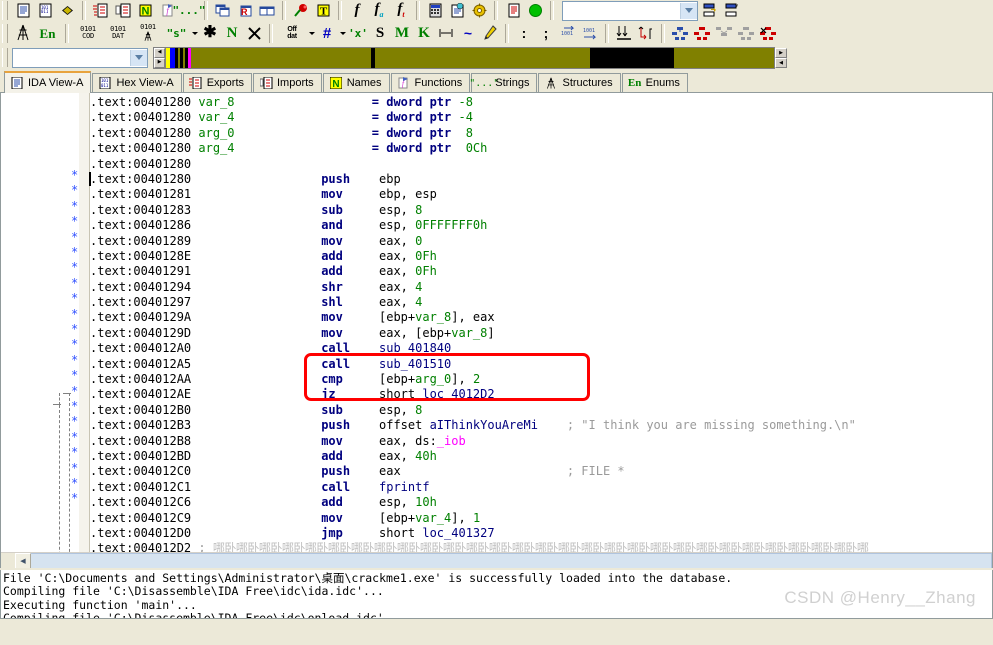  Describe the element at coordinates (292, 33) in the screenshot. I see `offset-data-icon: Off dat` at that location.